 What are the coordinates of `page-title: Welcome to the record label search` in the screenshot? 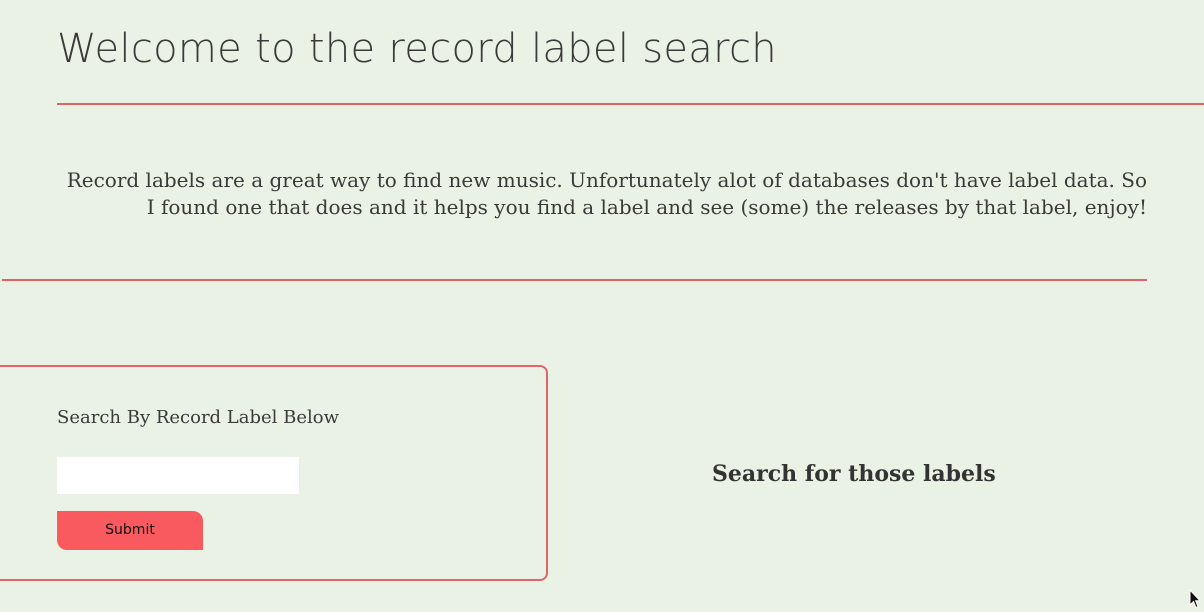 It's located at (417, 49).